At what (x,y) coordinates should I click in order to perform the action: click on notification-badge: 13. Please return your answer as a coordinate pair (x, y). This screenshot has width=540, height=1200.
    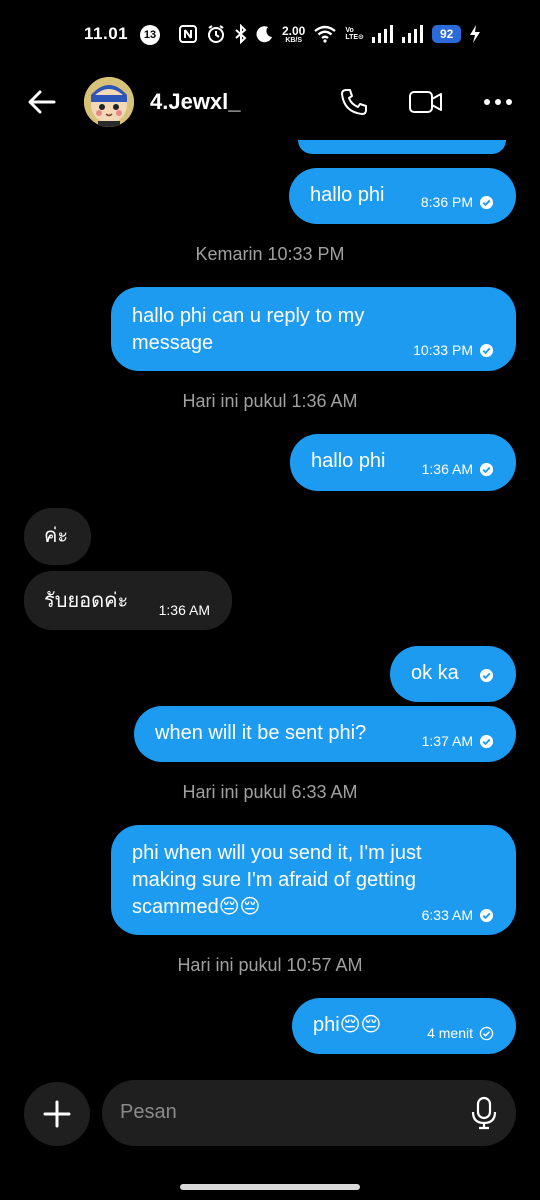
    Looking at the image, I should click on (150, 35).